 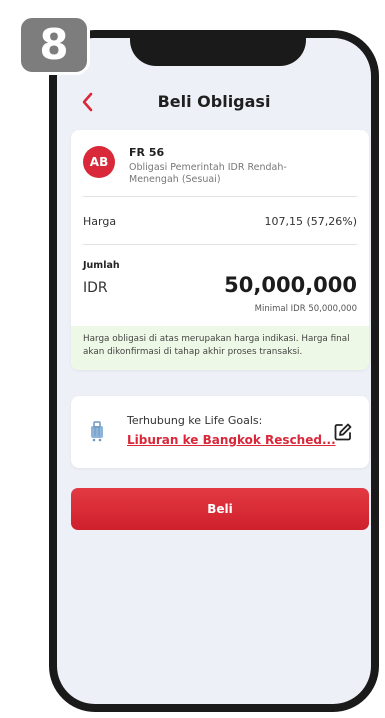 I want to click on luggage-icon, so click(x=97, y=431).